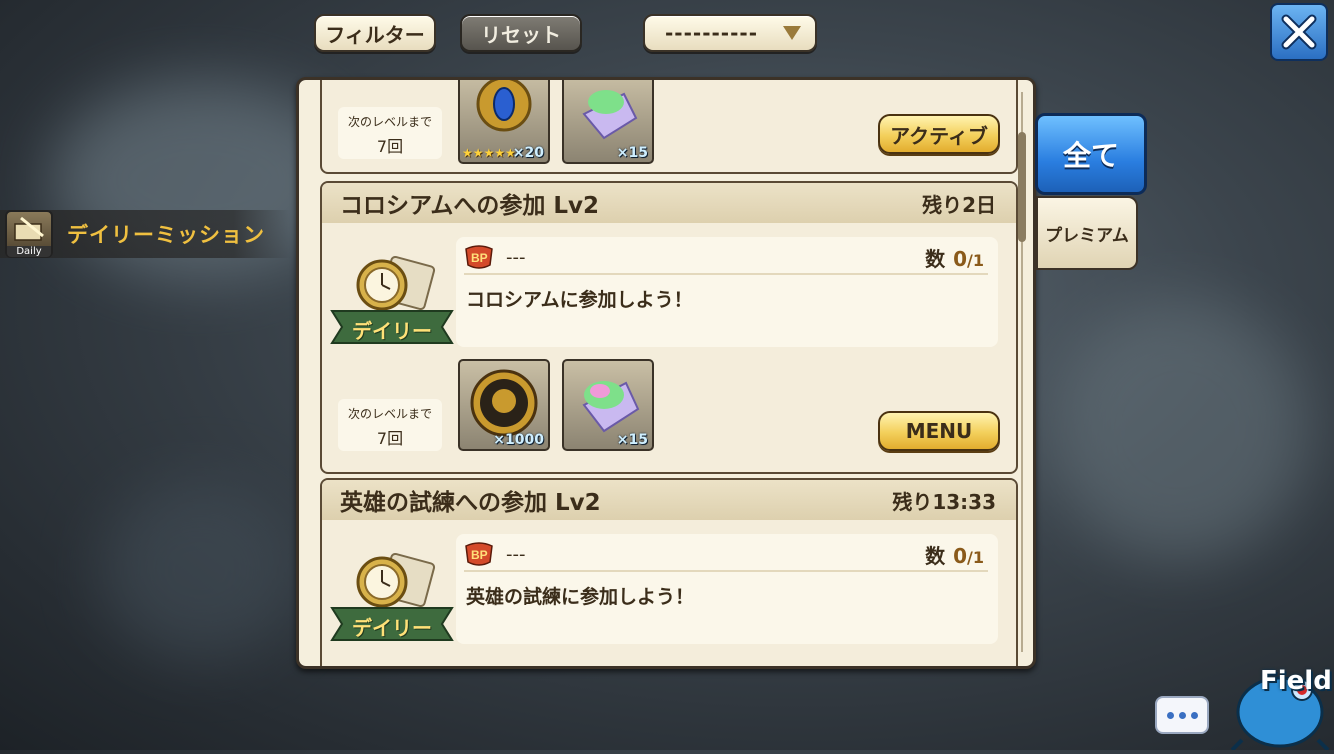 The height and width of the screenshot is (754, 1334). Describe the element at coordinates (939, 134) in the screenshot. I see `active-button: アクティブ` at that location.